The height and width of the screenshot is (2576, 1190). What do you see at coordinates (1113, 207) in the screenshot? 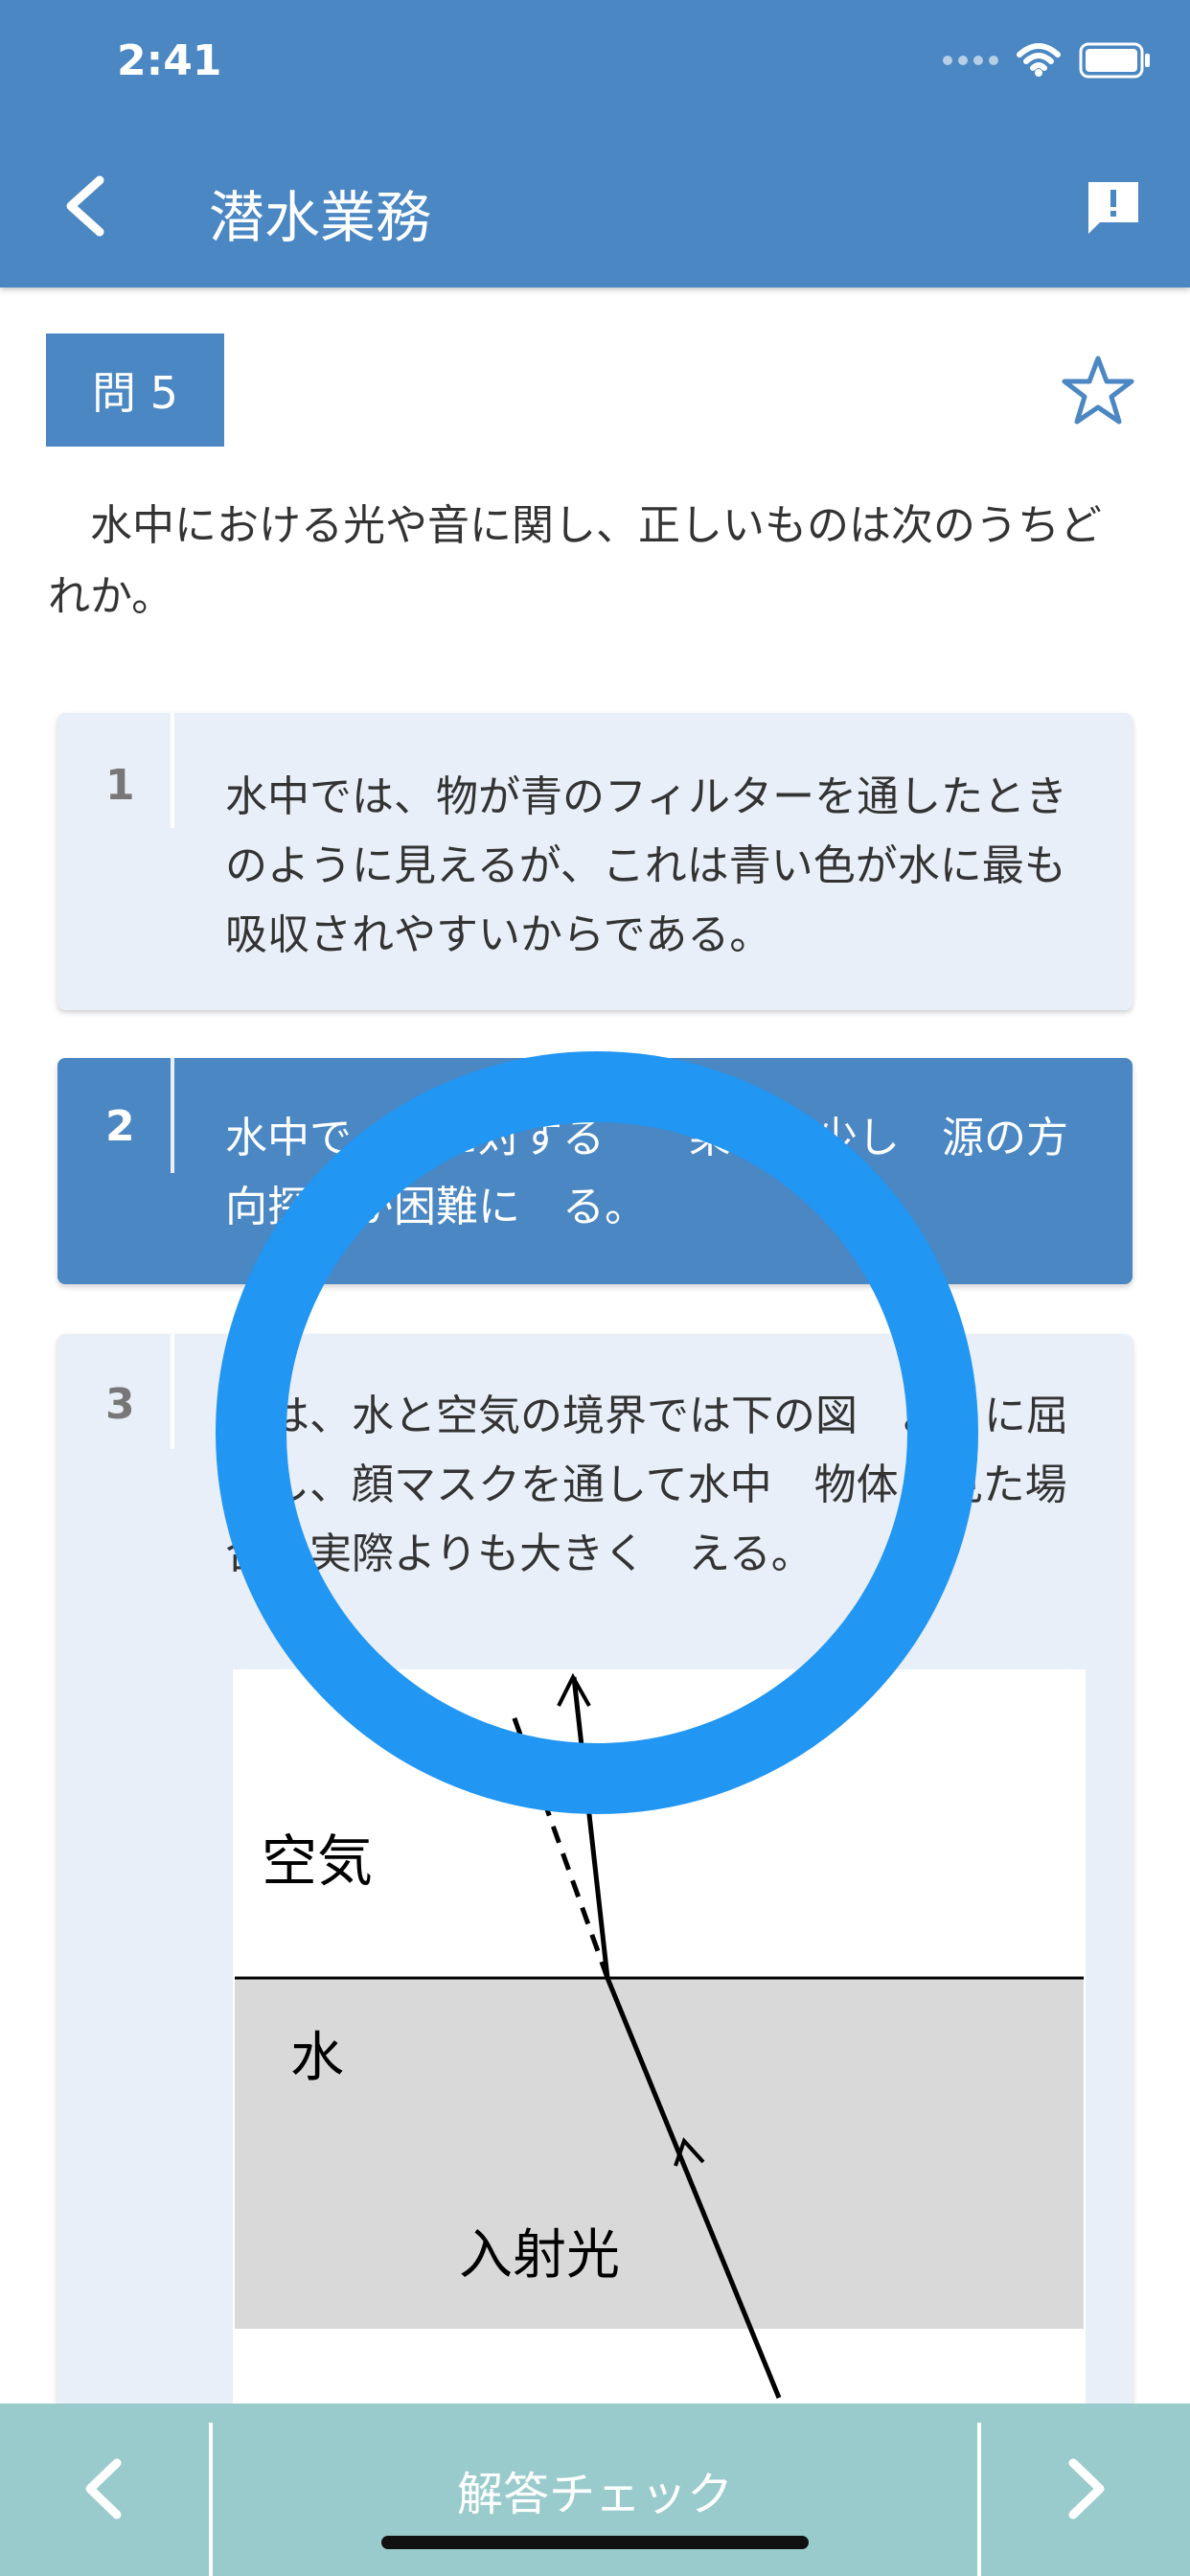
I see `report-icon` at bounding box center [1113, 207].